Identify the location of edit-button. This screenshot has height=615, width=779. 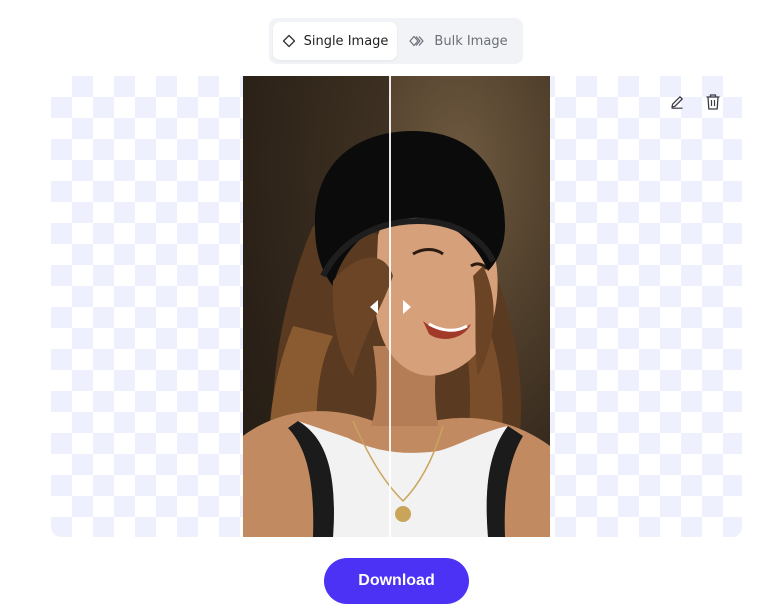
(677, 104).